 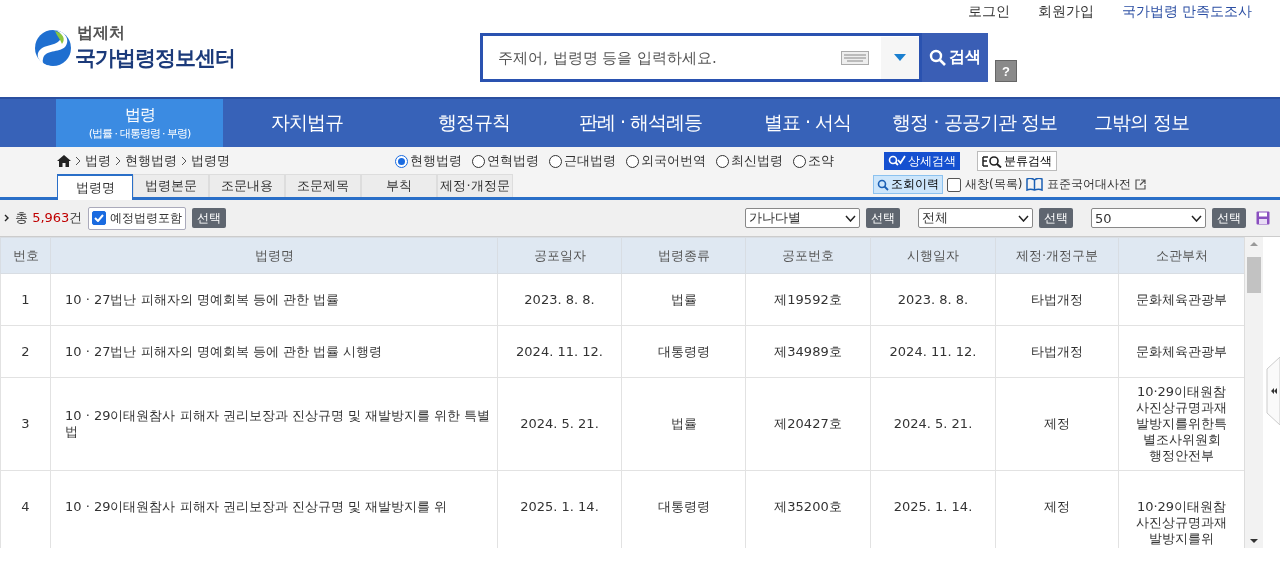 I want to click on column-header: 소관부처, so click(x=1181, y=255).